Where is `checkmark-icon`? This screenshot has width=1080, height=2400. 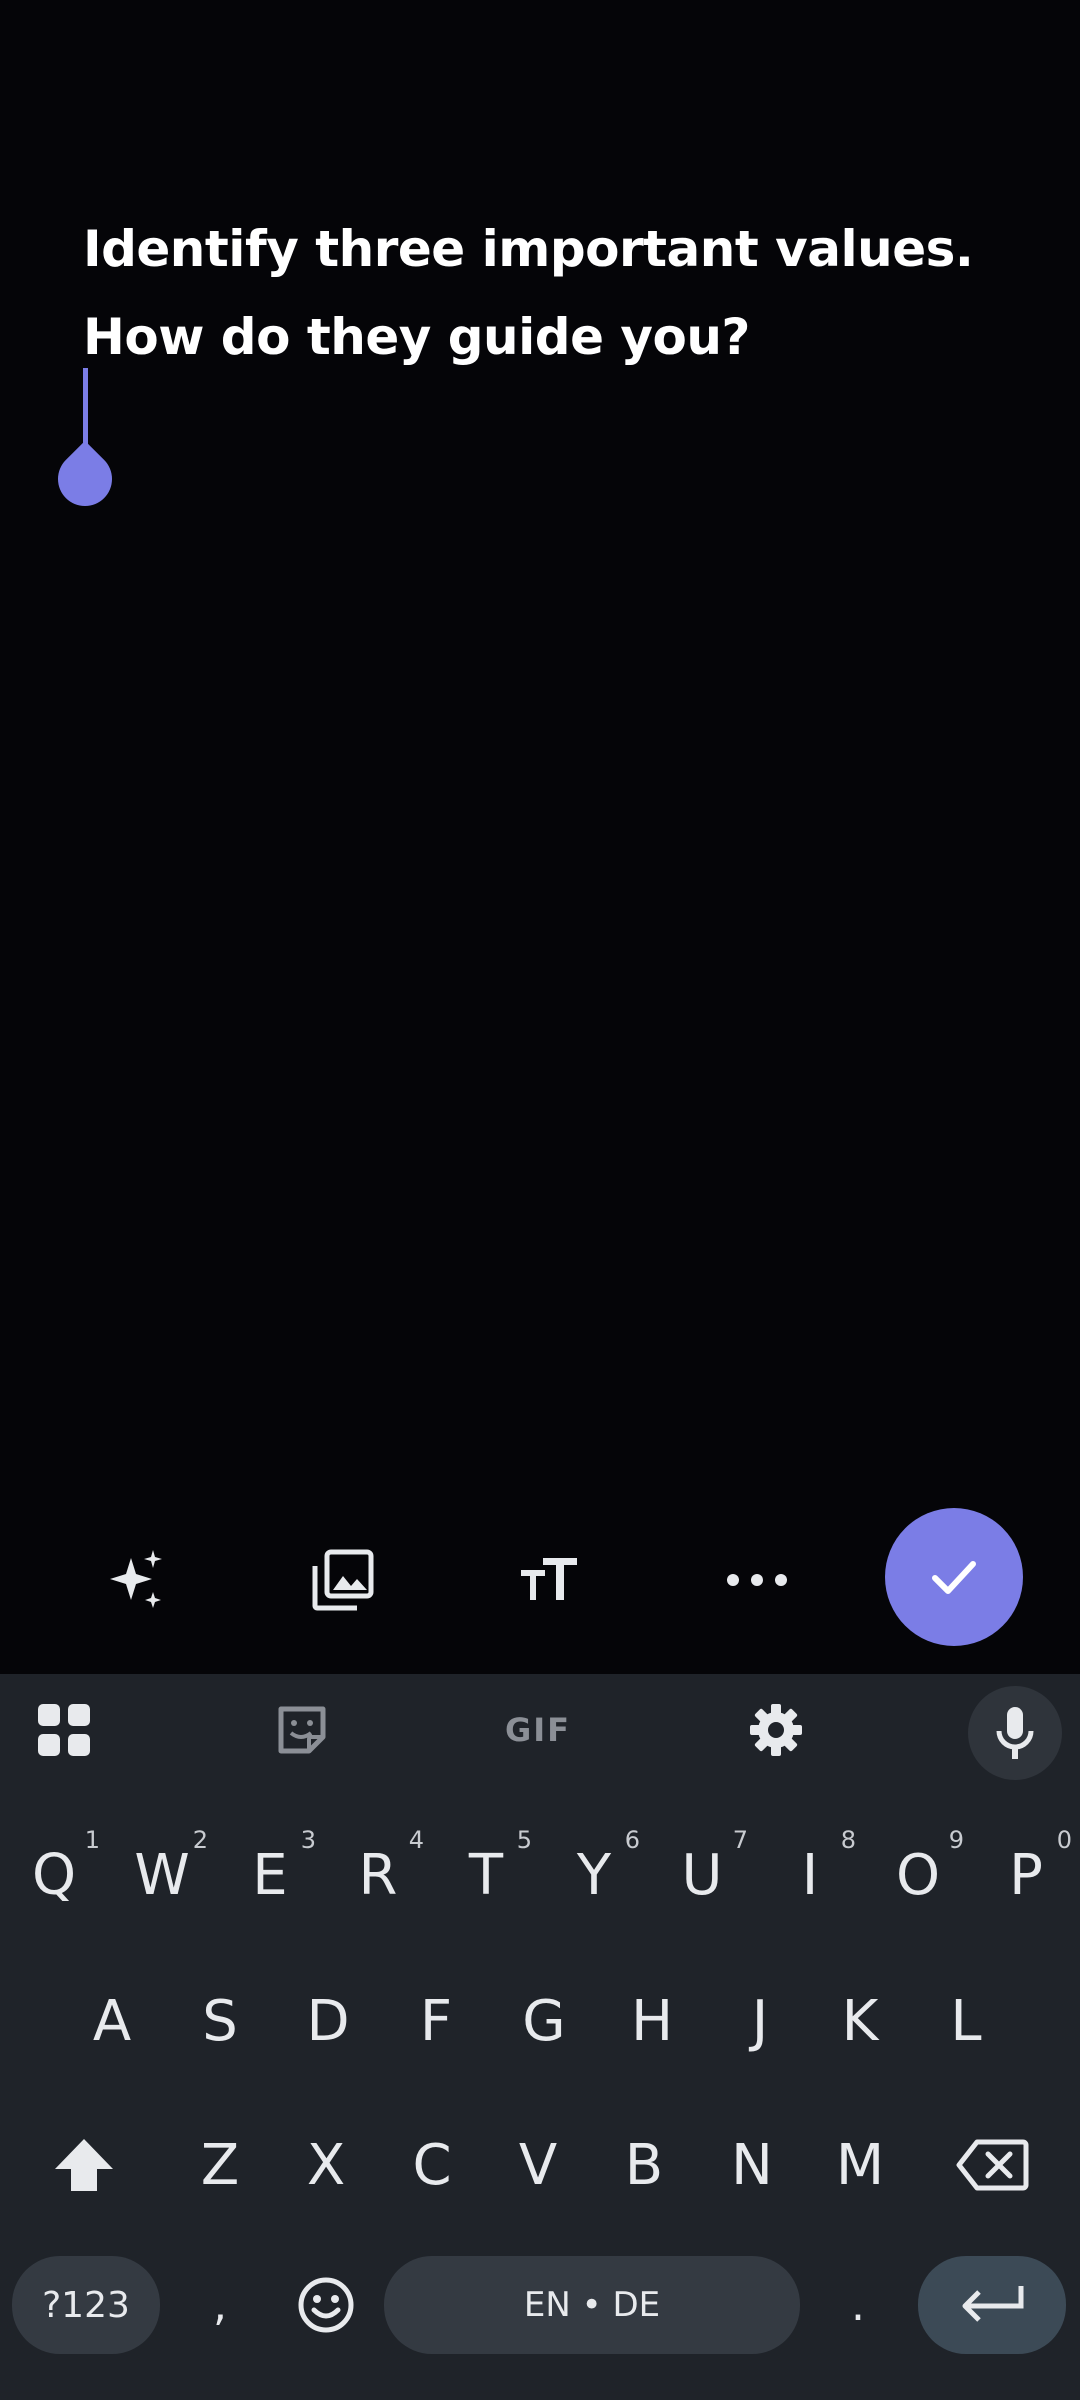 checkmark-icon is located at coordinates (954, 1577).